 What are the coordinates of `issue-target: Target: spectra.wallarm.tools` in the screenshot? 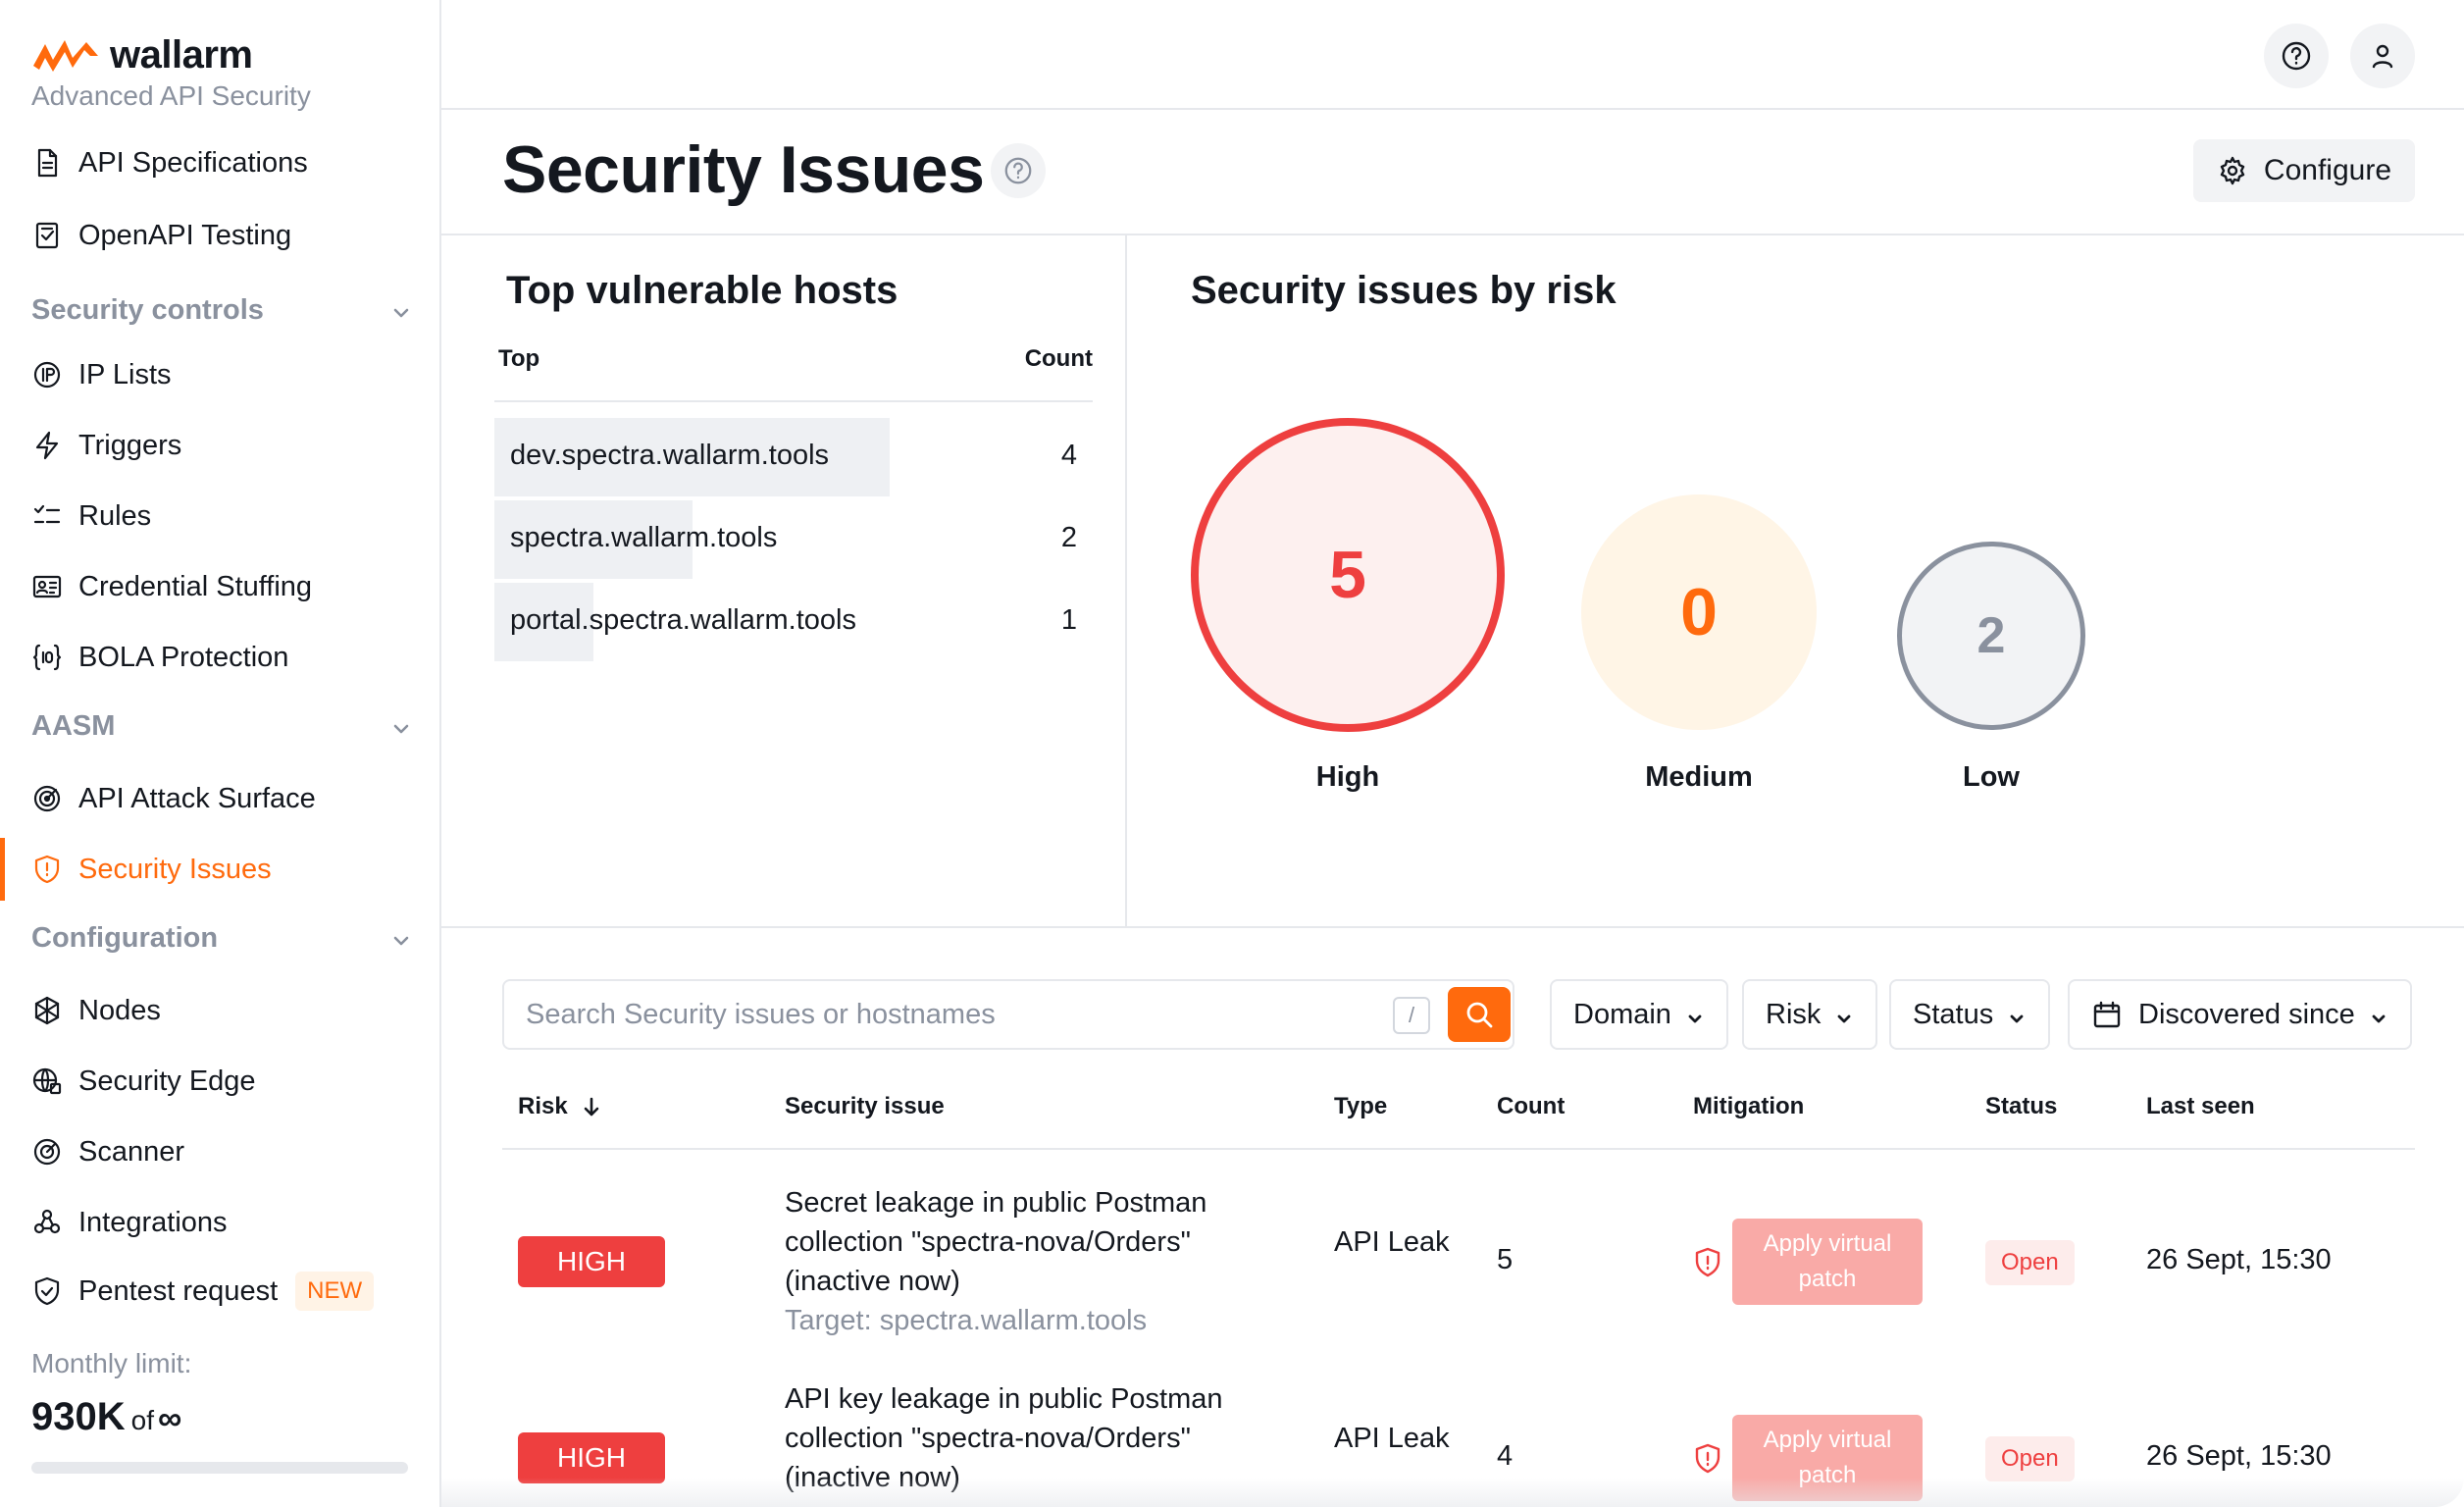 It's located at (966, 1320).